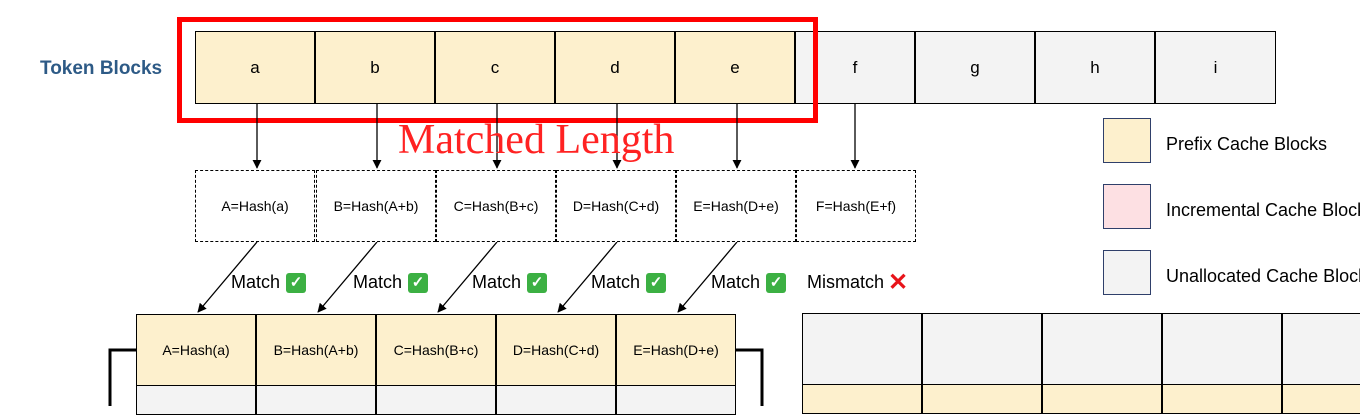 This screenshot has width=1360, height=415. What do you see at coordinates (1263, 210) in the screenshot?
I see `legend-label-incremental: Incremental Cache Blocks` at bounding box center [1263, 210].